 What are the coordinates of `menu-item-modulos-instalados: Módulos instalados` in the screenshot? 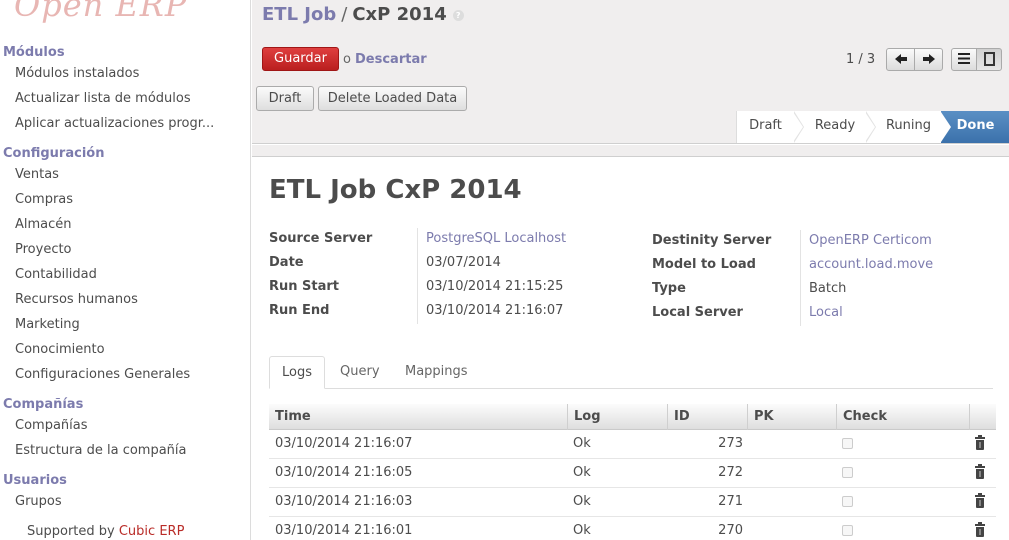 It's located at (77, 73).